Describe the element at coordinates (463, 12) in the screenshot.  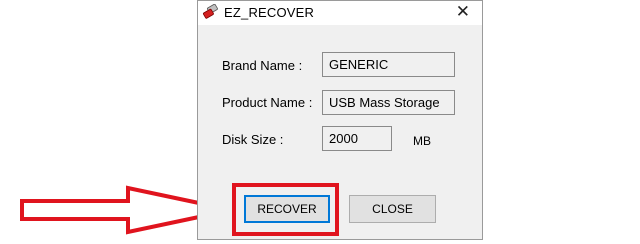
I see `close-icon: ✕` at that location.